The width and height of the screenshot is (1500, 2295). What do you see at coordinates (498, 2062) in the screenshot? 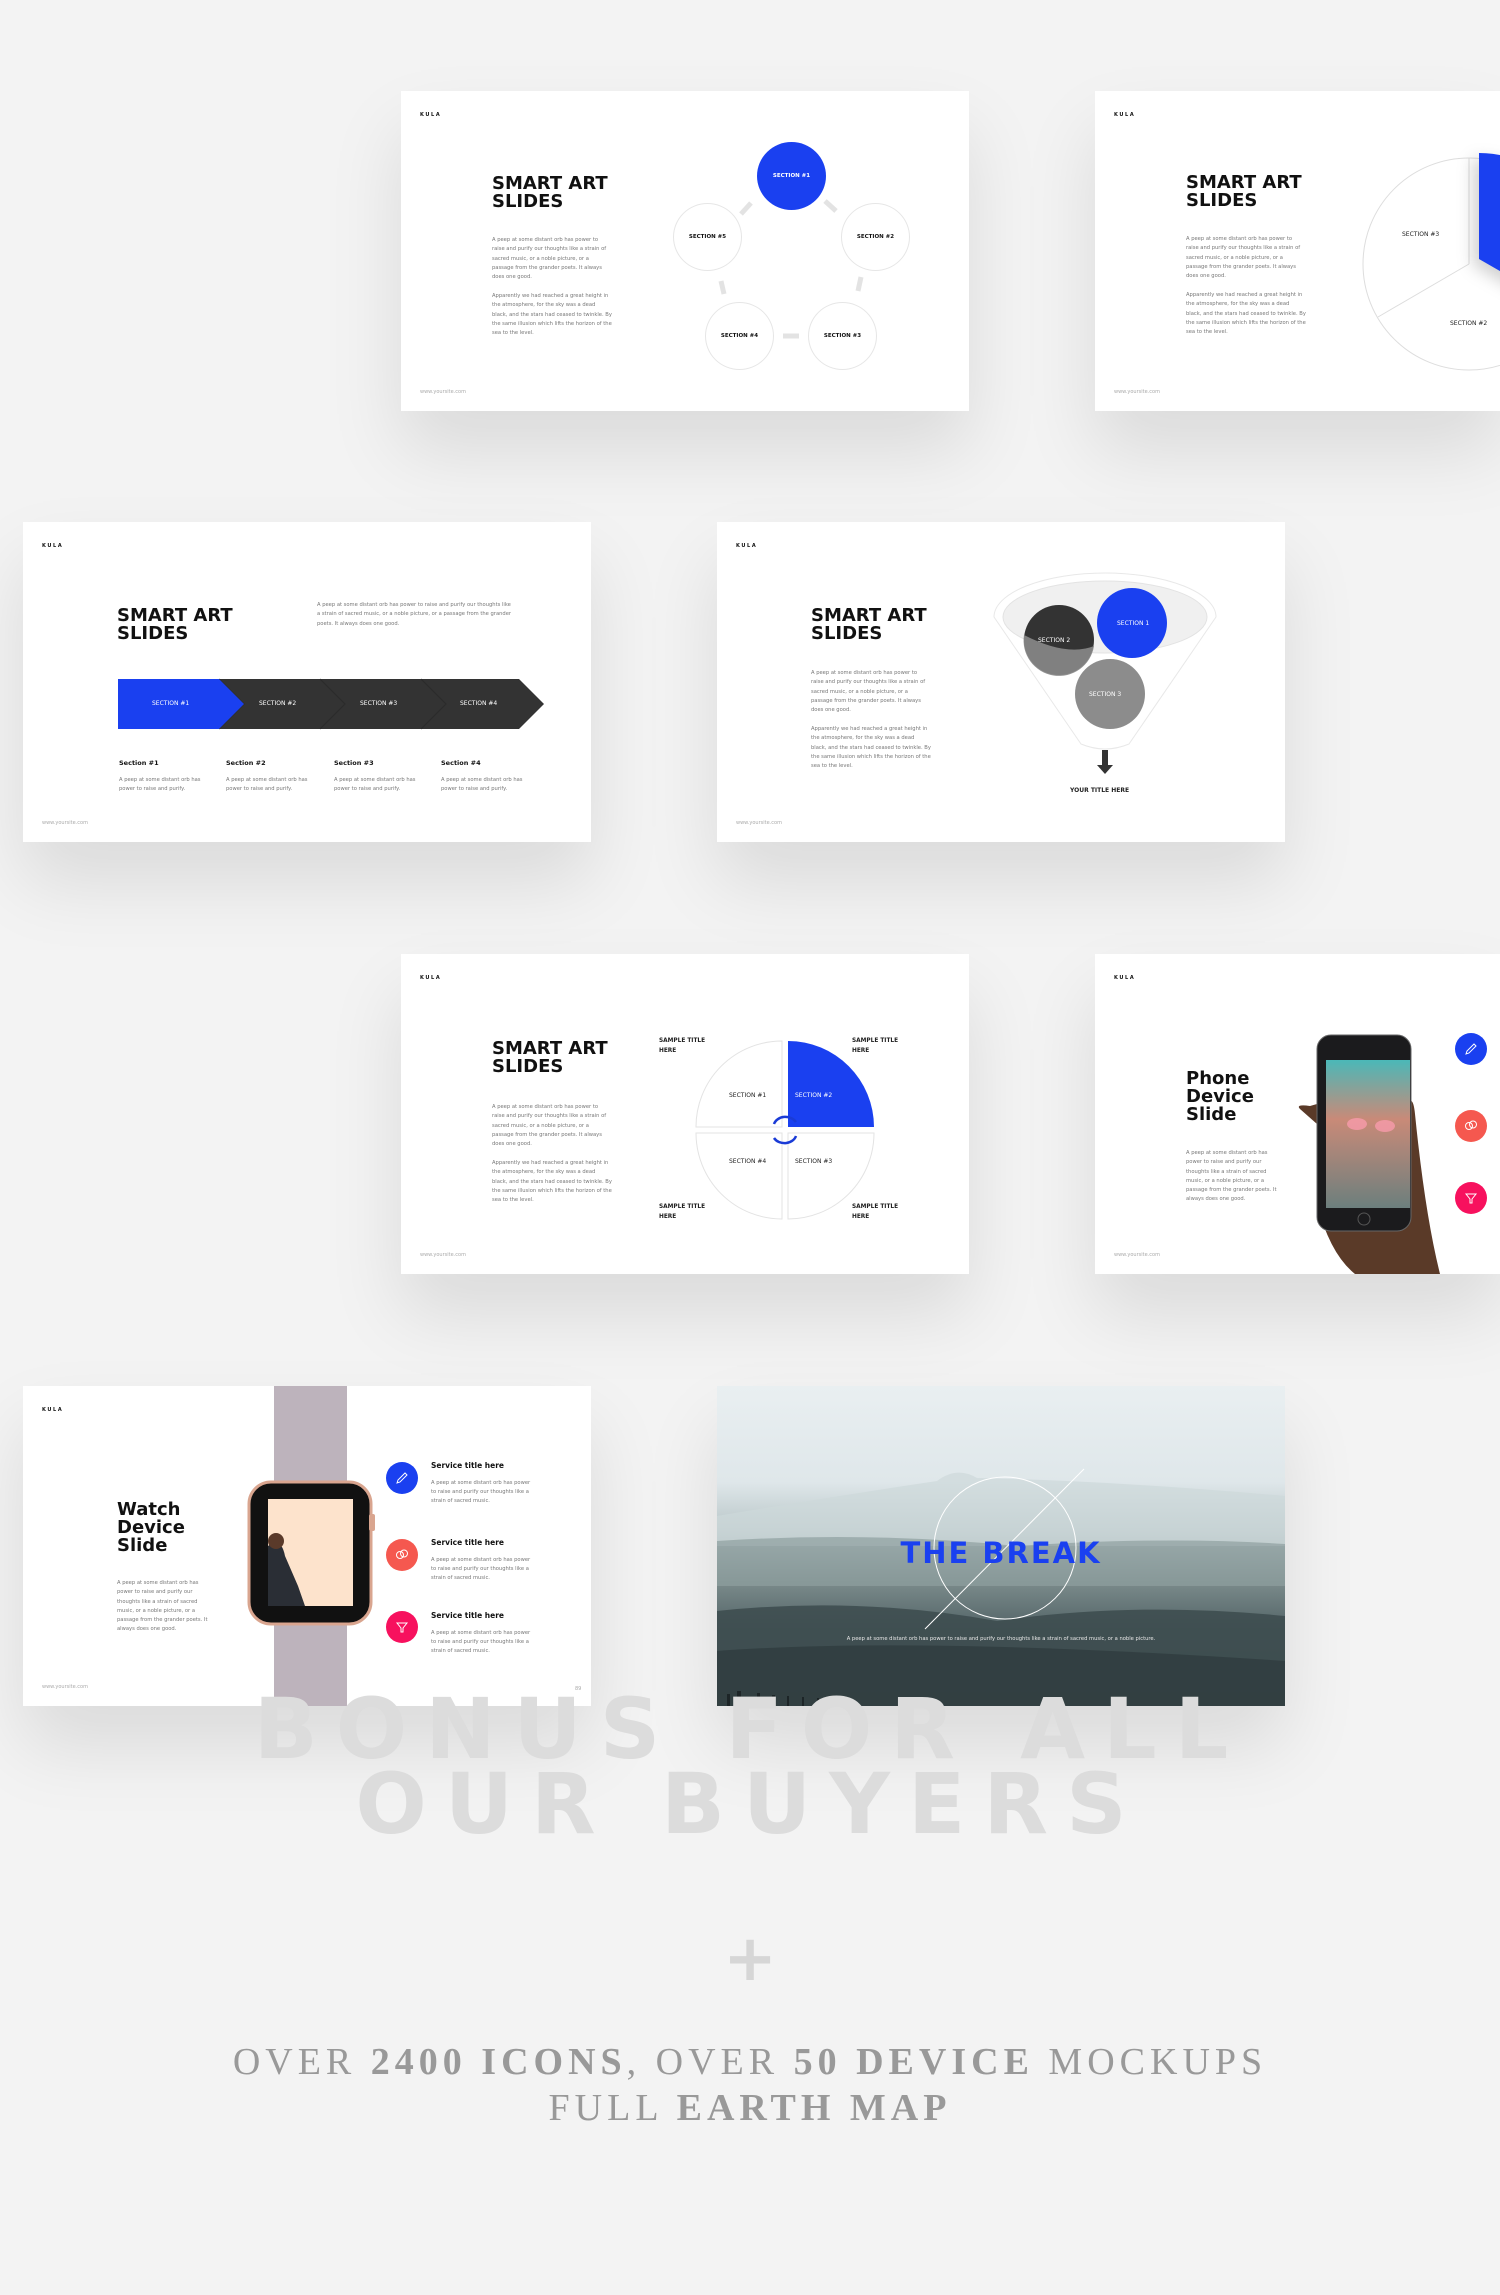
I see `features-highlight: 2400 ICONS` at bounding box center [498, 2062].